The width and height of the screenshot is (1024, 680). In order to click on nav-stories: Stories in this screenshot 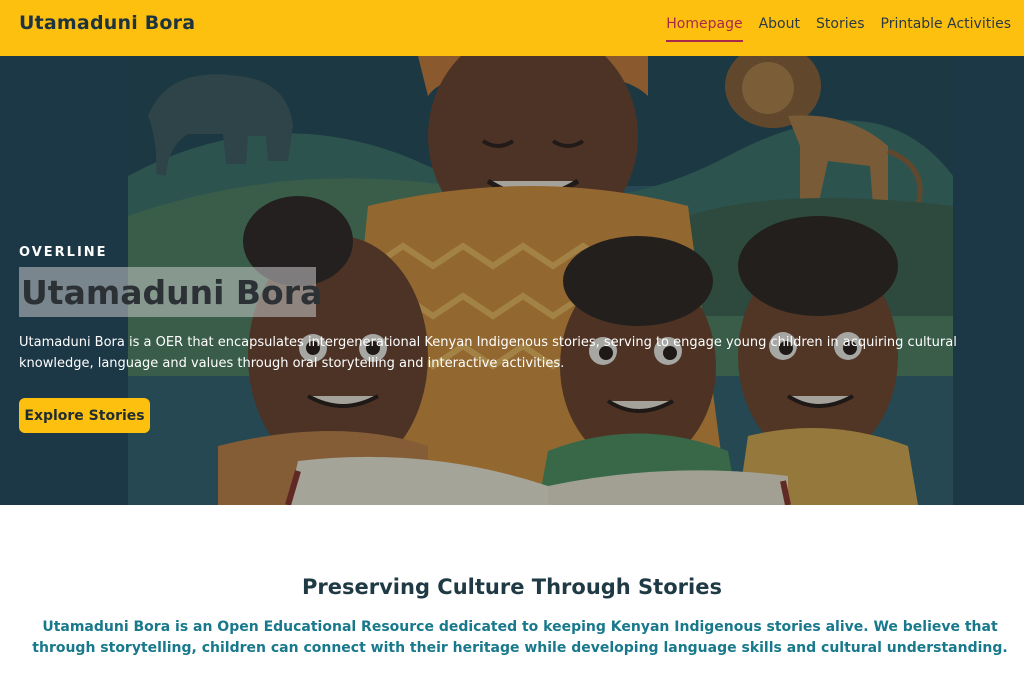, I will do `click(840, 27)`.